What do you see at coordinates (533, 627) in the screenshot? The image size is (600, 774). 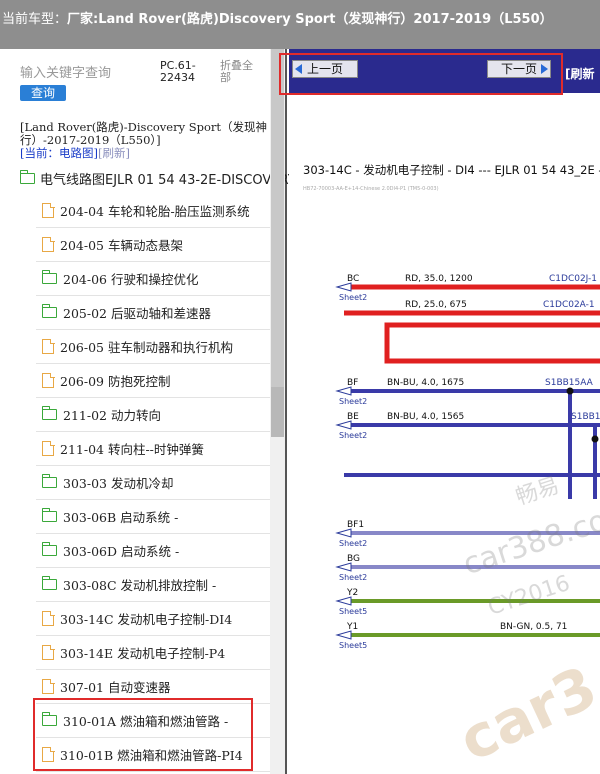 I see `wire-spec: BN-GN, 0.5, 71` at bounding box center [533, 627].